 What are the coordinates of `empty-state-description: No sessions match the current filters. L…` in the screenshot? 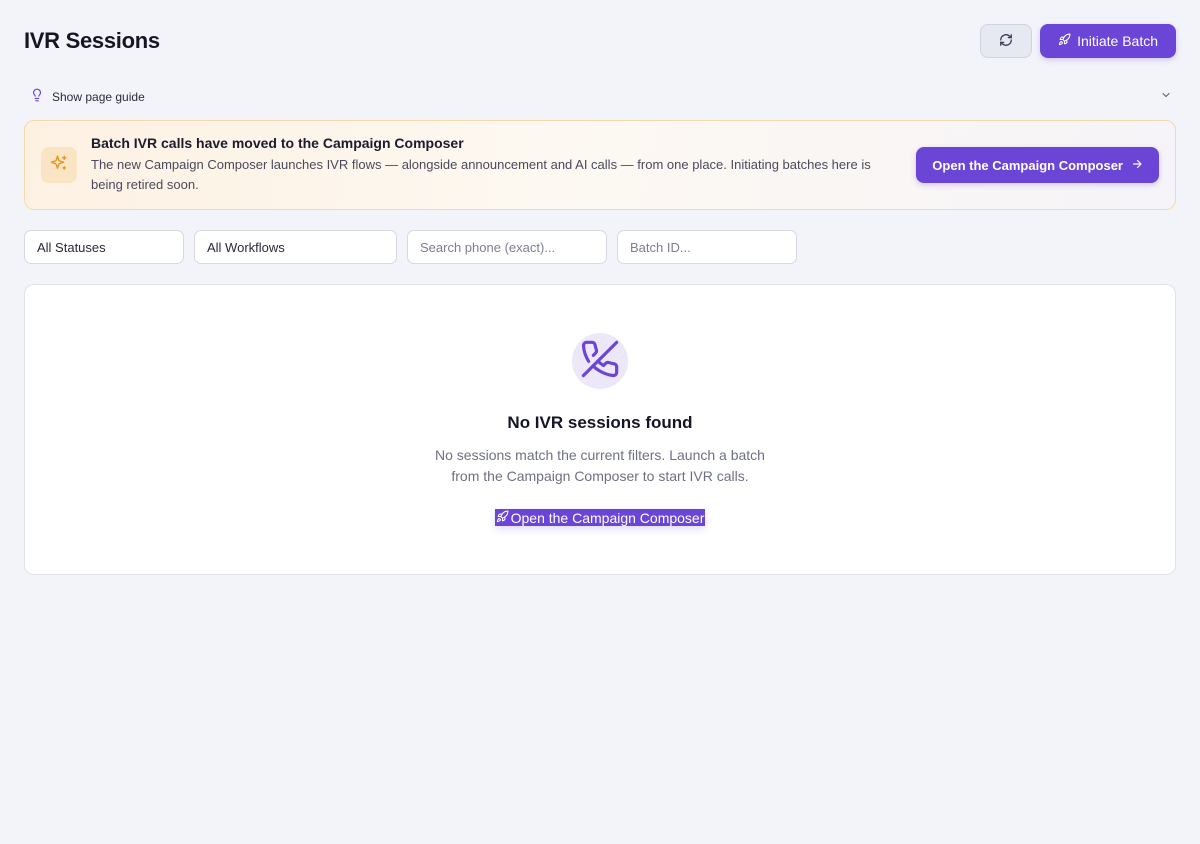 It's located at (600, 465).